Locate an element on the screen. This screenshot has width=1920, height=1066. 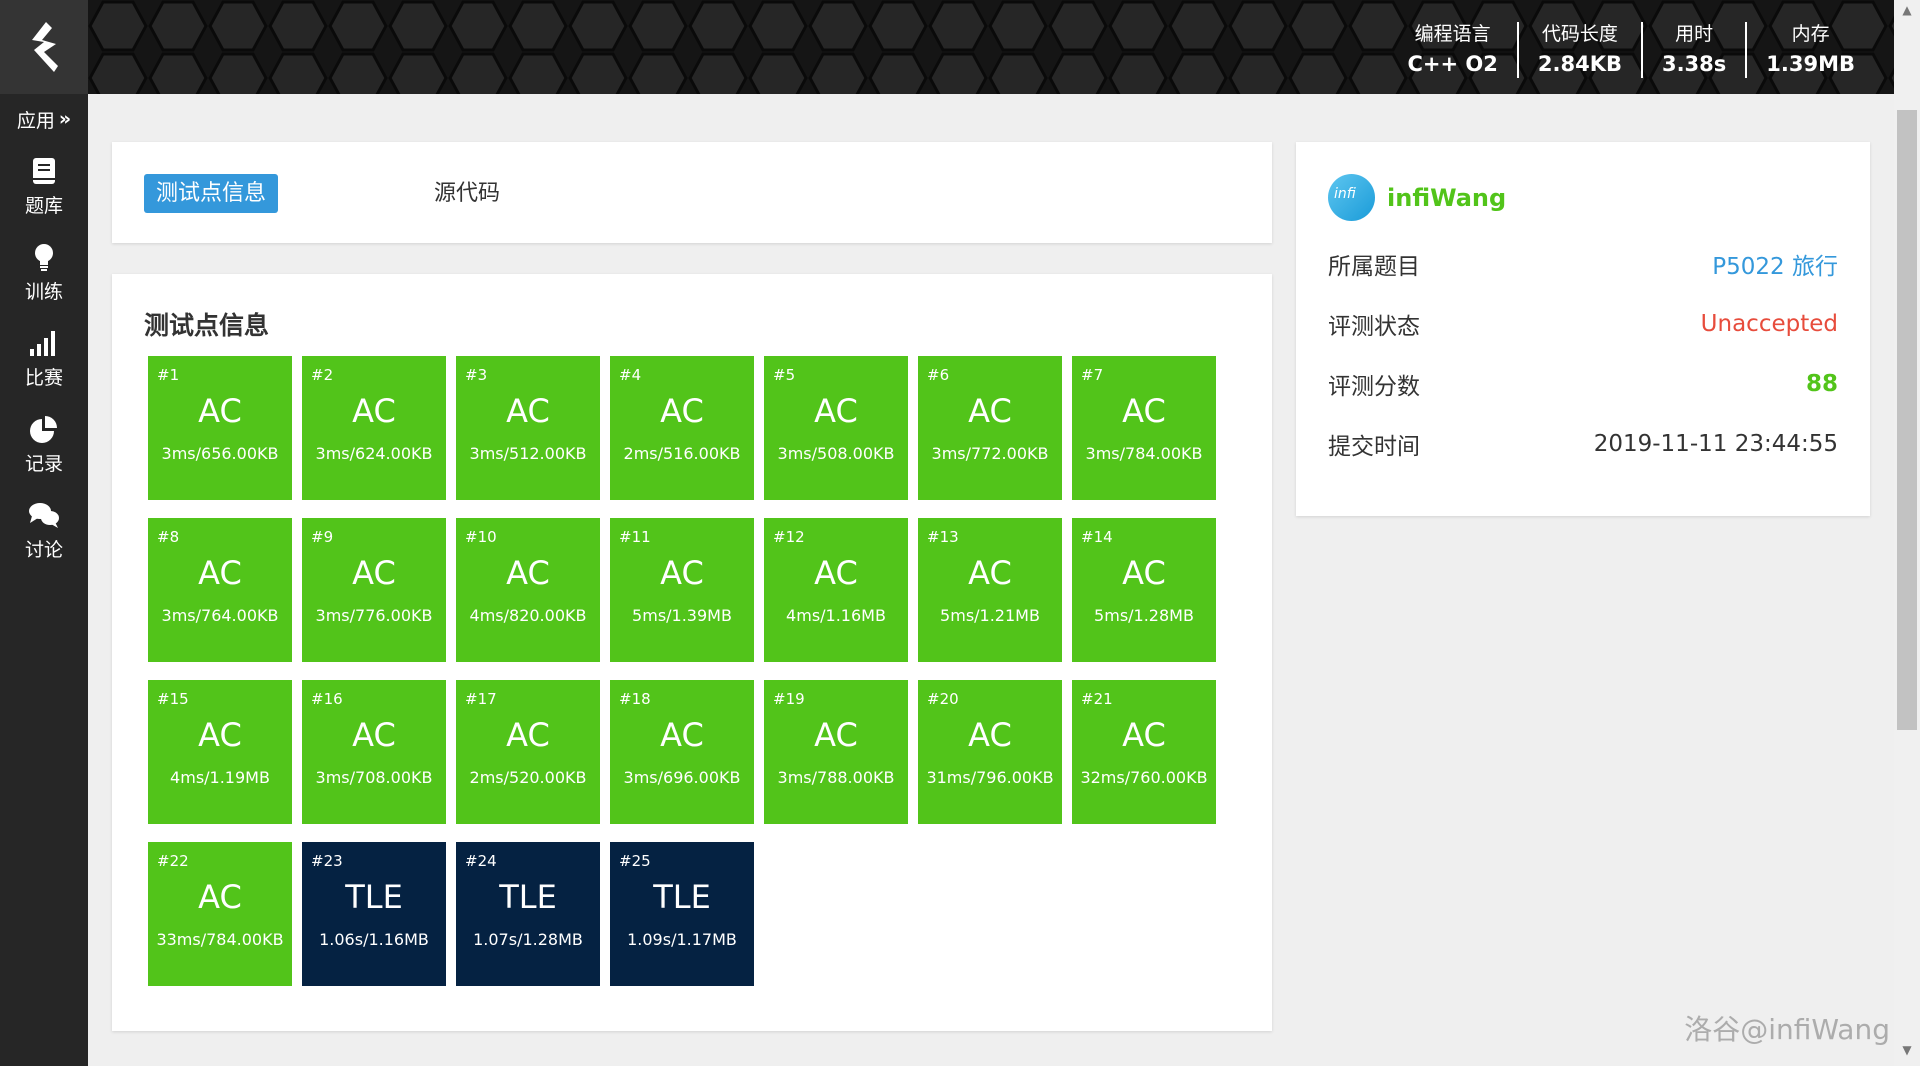
testcase-detail: 2ms/520.00KB is located at coordinates (528, 777).